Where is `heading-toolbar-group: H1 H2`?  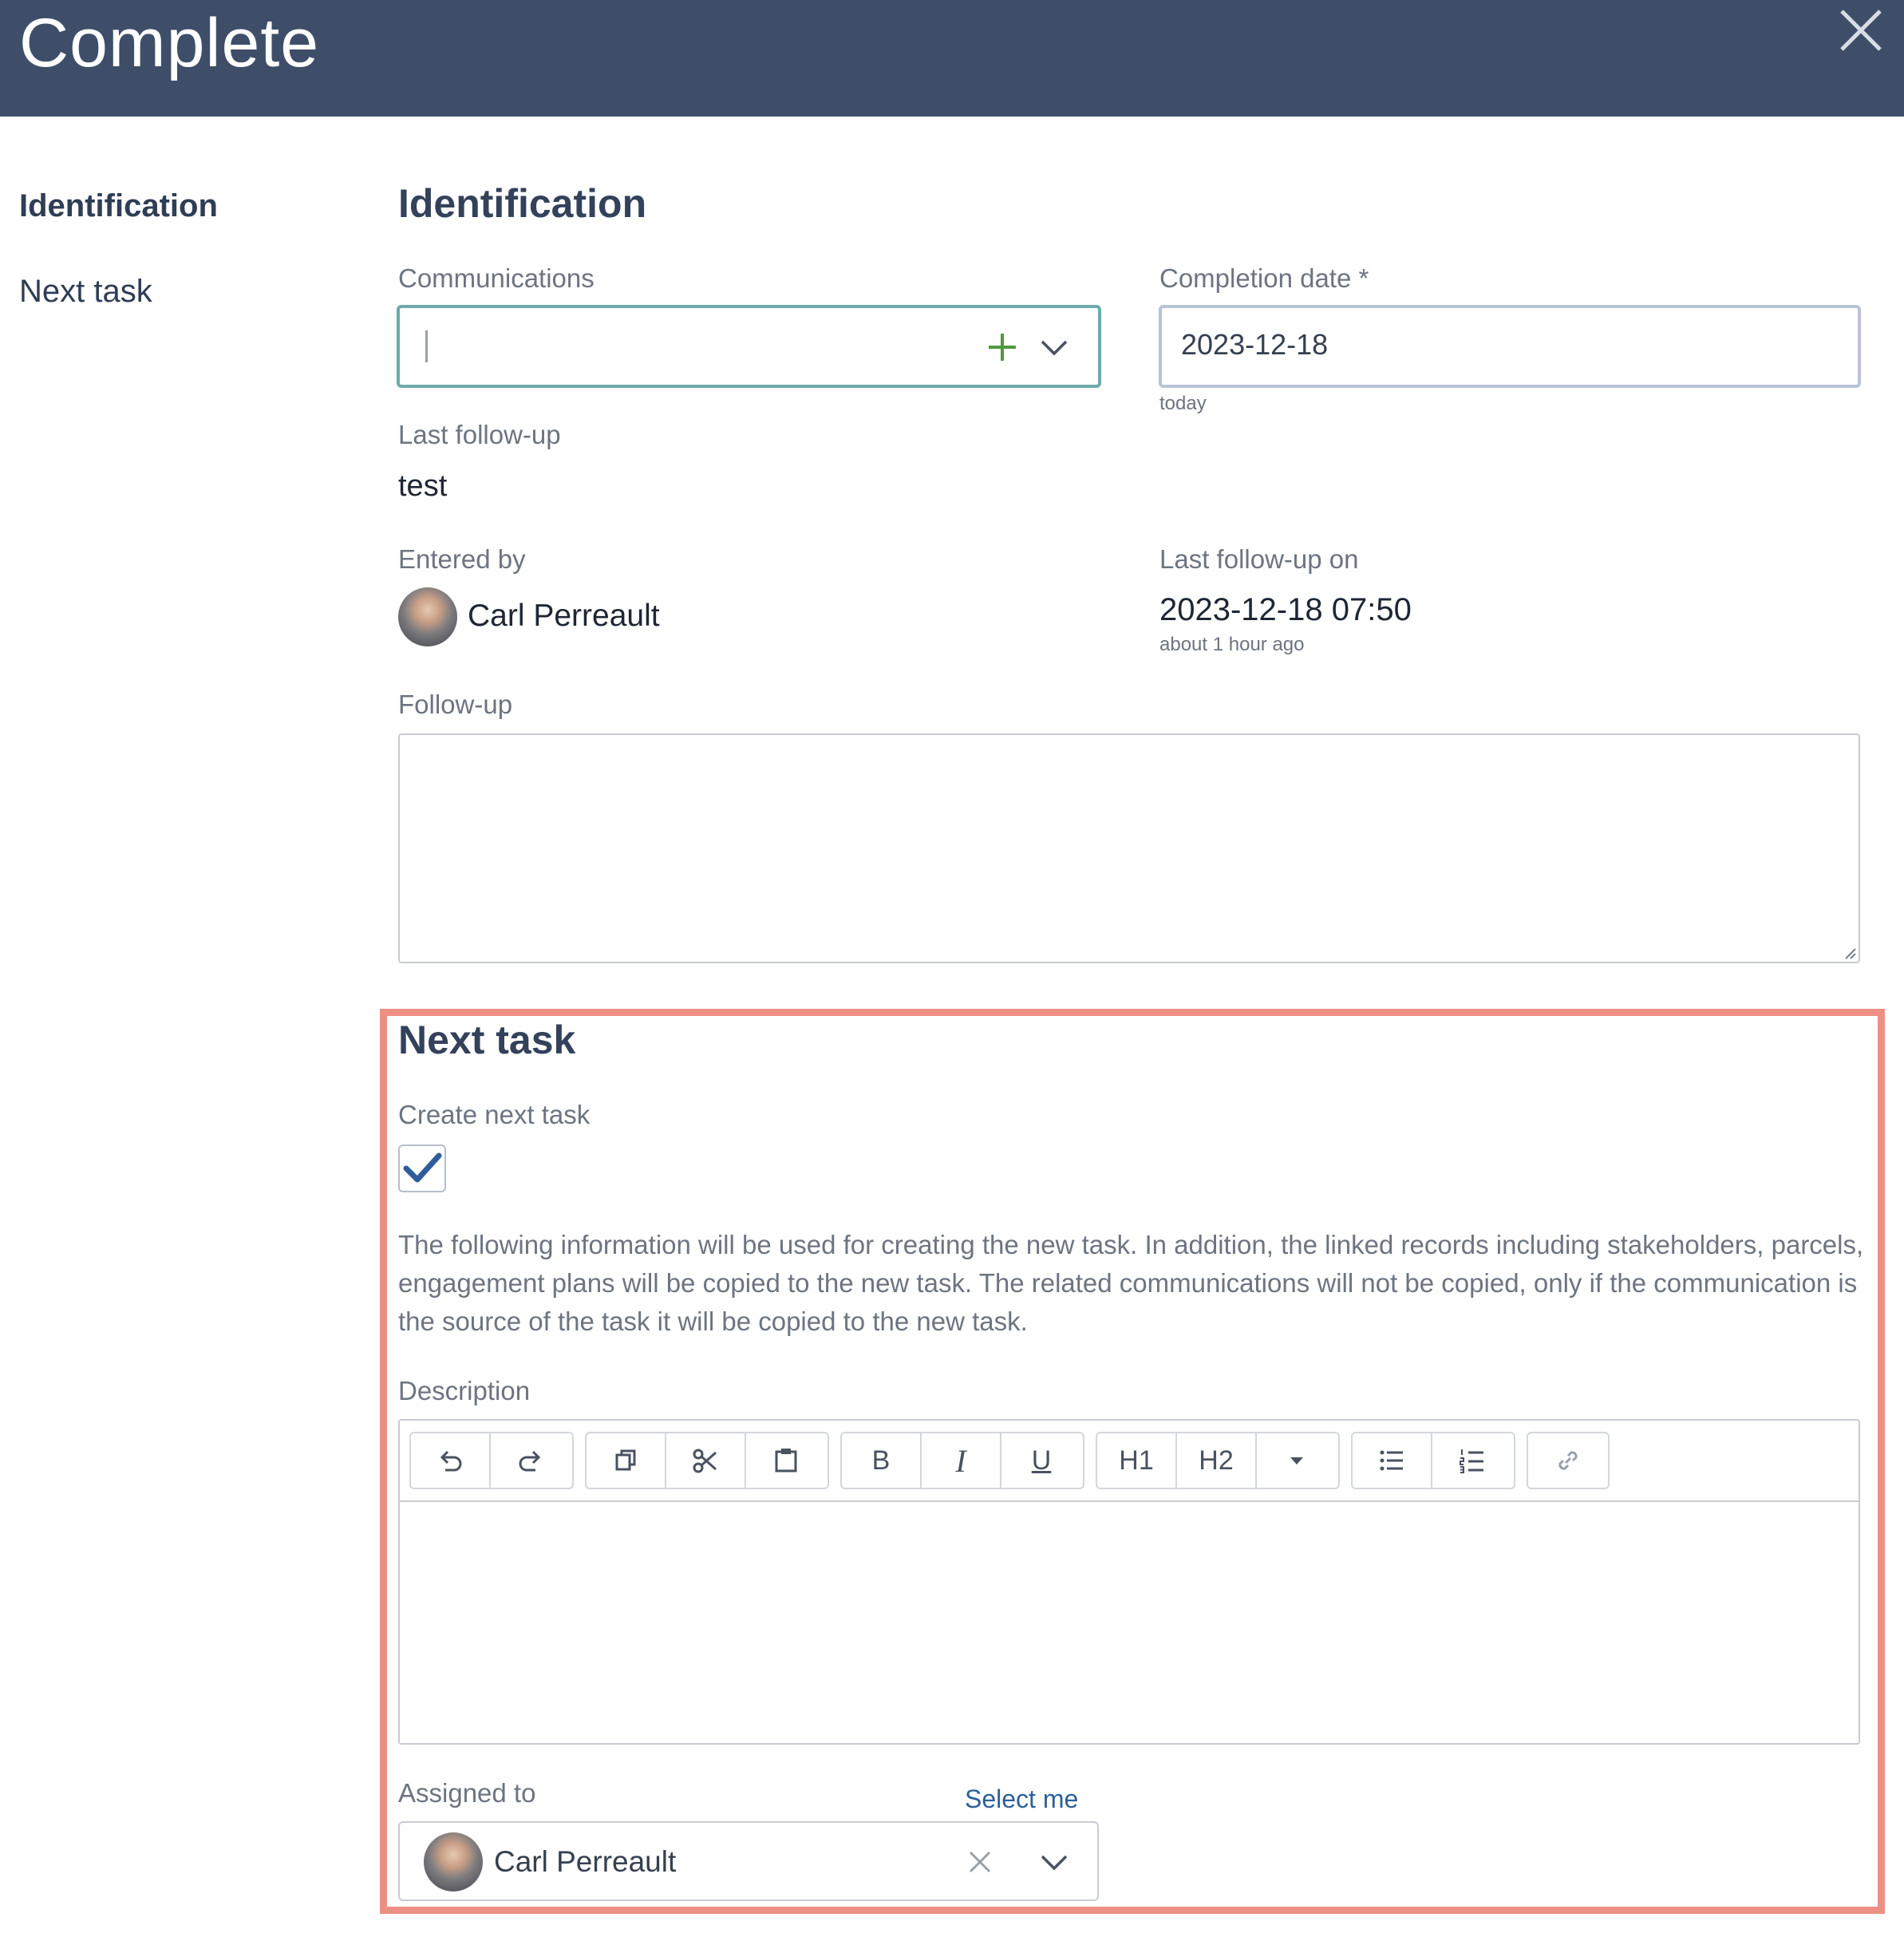
heading-toolbar-group: H1 H2 is located at coordinates (1218, 1460).